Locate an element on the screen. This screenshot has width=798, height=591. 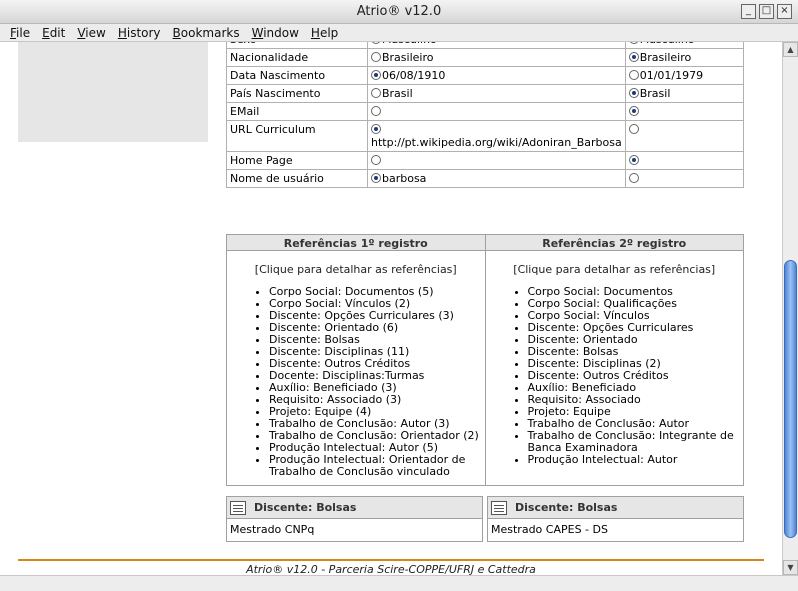
bolsas-panel-second: Discente: Bolsas Mestrado CAPES - DS is located at coordinates (615, 519).